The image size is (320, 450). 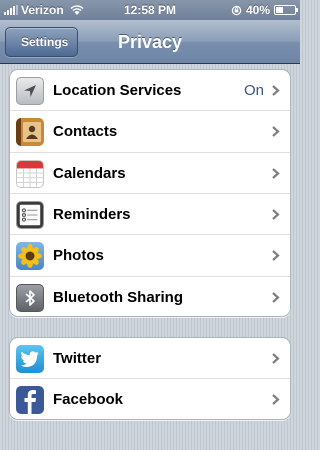 What do you see at coordinates (77, 358) in the screenshot?
I see `row-label: Twitter` at bounding box center [77, 358].